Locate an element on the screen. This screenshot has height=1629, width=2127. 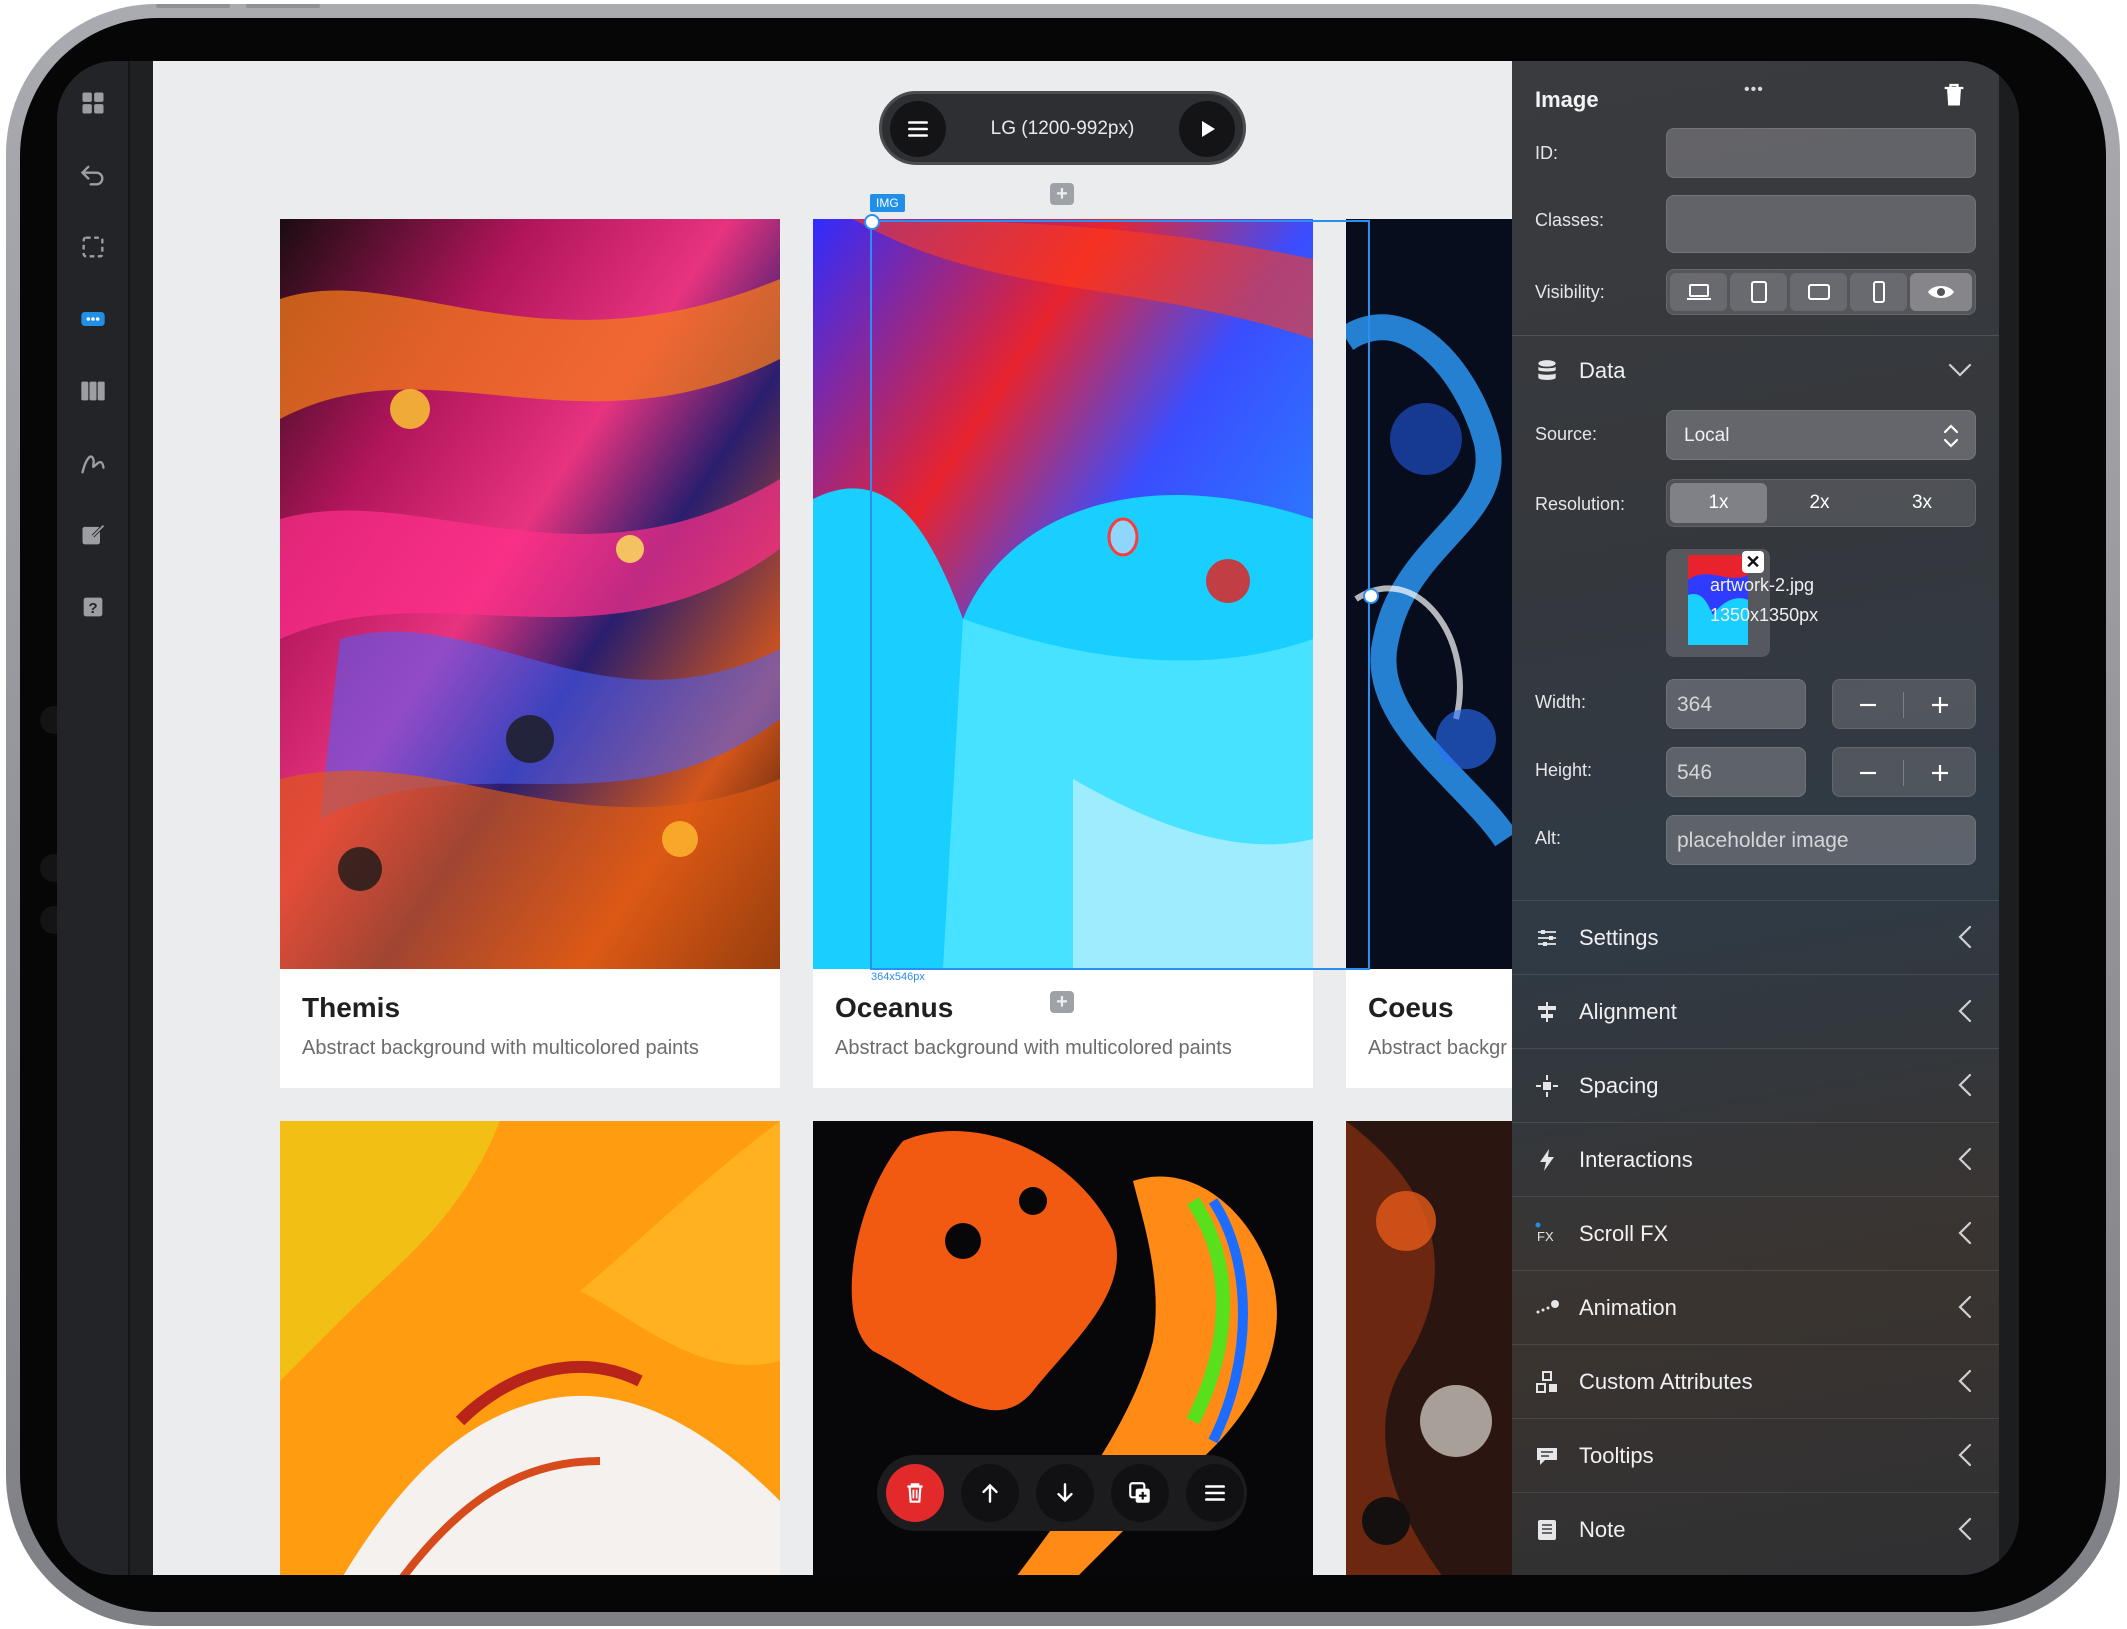
section-settings: Settings is located at coordinates (1755, 937).